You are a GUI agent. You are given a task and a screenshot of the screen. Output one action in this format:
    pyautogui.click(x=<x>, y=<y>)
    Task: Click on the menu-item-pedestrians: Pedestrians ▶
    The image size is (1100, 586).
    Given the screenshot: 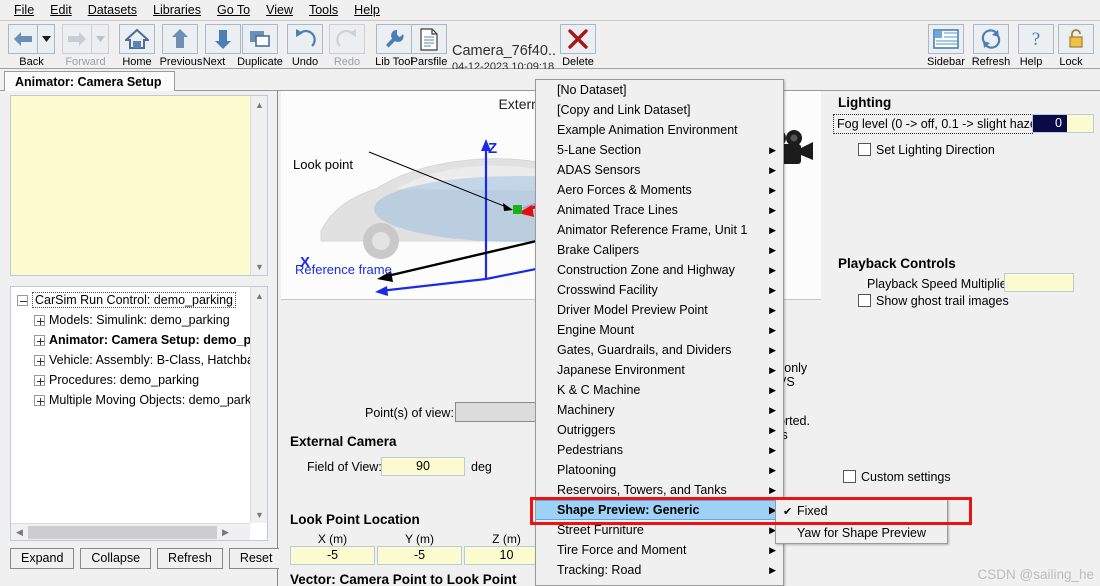 What is the action you would take?
    pyautogui.click(x=659, y=450)
    